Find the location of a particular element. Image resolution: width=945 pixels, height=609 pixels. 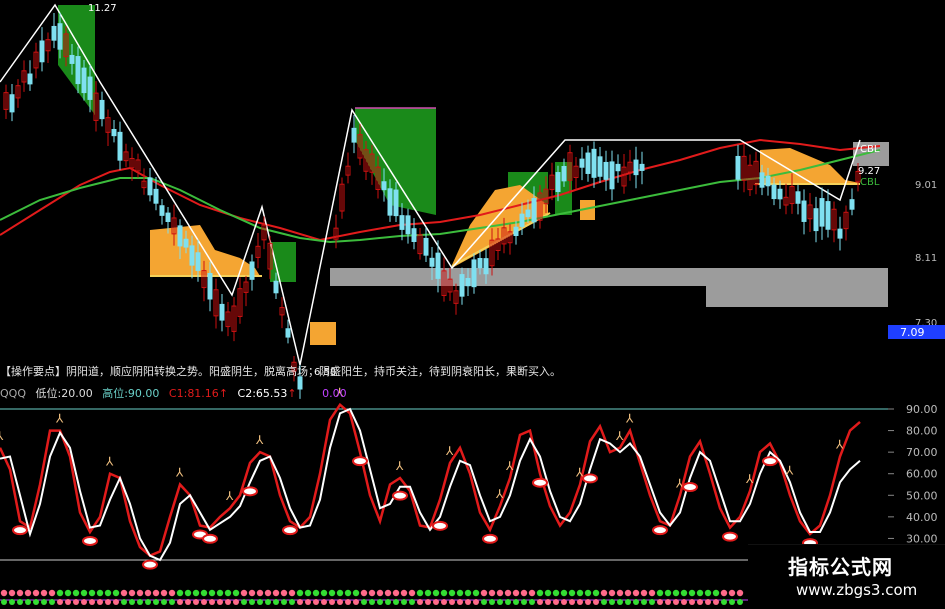

osc-tick-label: 70.00 is located at coordinates (922, 452).